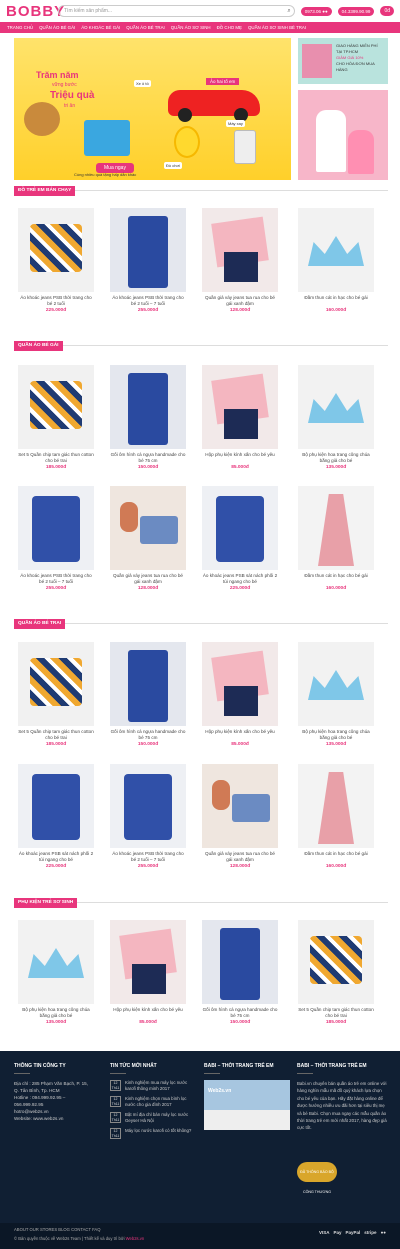  Describe the element at coordinates (316, 11) in the screenshot. I see `hotline-badge: 0973.06 ●●` at that location.